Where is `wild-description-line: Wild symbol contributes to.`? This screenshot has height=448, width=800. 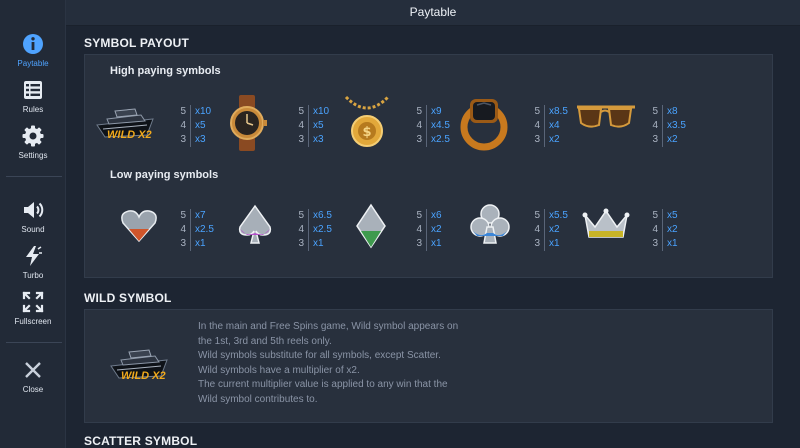
wild-description-line: Wild symbol contributes to. is located at coordinates (258, 399).